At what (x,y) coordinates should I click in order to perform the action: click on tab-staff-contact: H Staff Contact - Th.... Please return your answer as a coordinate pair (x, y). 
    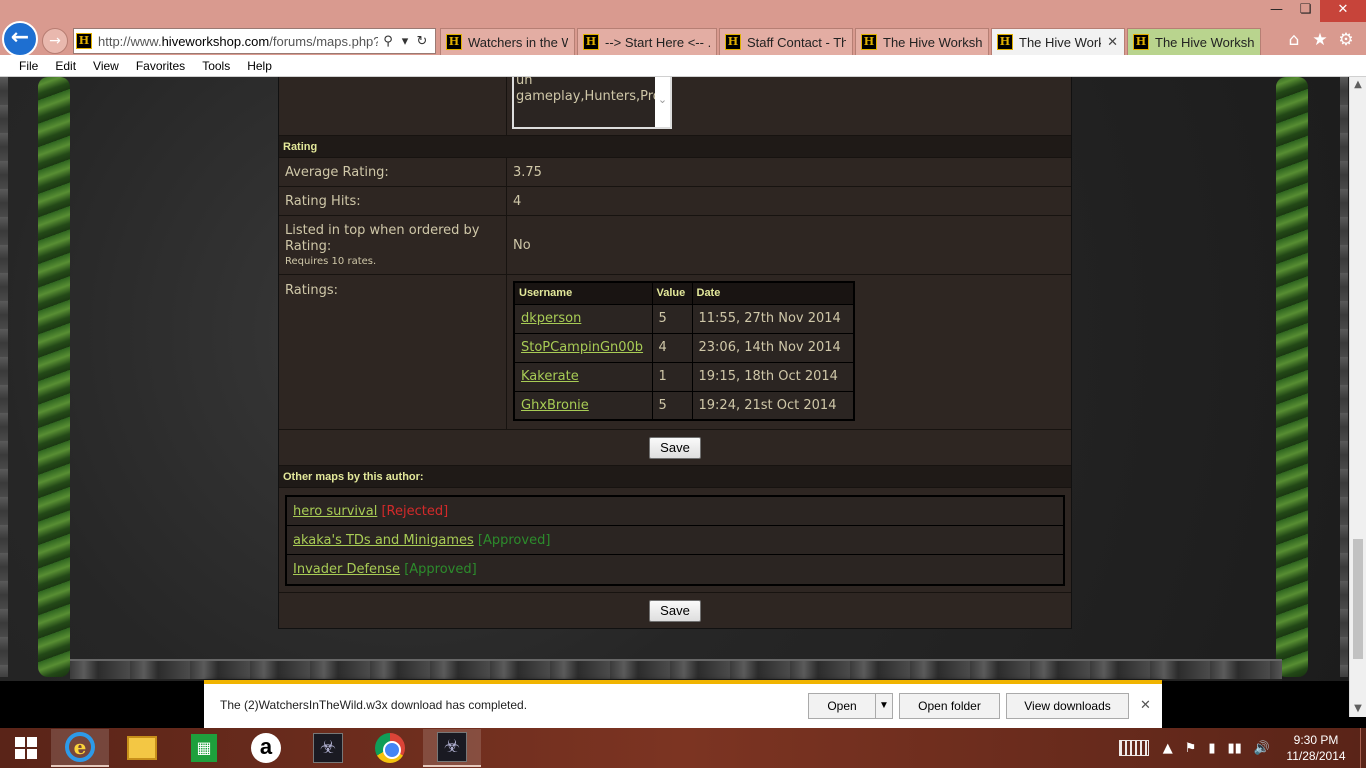
    Looking at the image, I should click on (786, 41).